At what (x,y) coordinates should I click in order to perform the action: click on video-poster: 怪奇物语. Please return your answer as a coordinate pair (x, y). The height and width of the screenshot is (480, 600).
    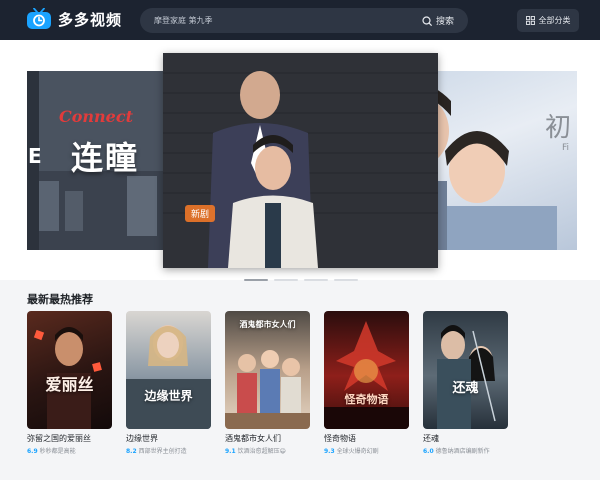
    Looking at the image, I should click on (366, 370).